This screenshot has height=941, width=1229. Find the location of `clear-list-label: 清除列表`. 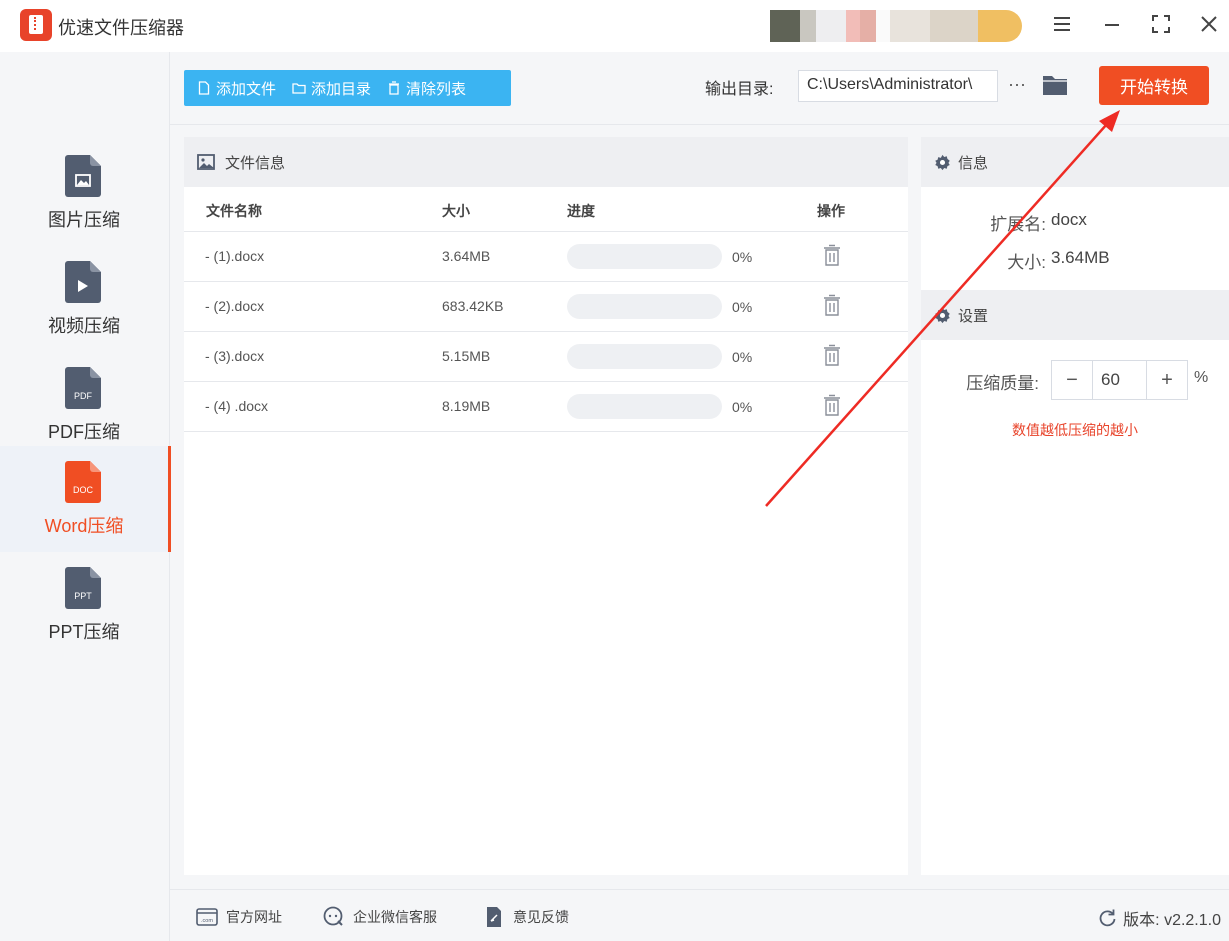

clear-list-label: 清除列表 is located at coordinates (436, 89).